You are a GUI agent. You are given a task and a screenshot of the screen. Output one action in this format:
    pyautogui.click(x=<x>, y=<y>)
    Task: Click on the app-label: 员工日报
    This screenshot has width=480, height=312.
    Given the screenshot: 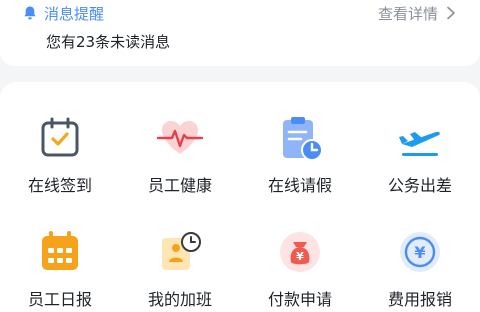 What is the action you would take?
    pyautogui.click(x=59, y=299)
    